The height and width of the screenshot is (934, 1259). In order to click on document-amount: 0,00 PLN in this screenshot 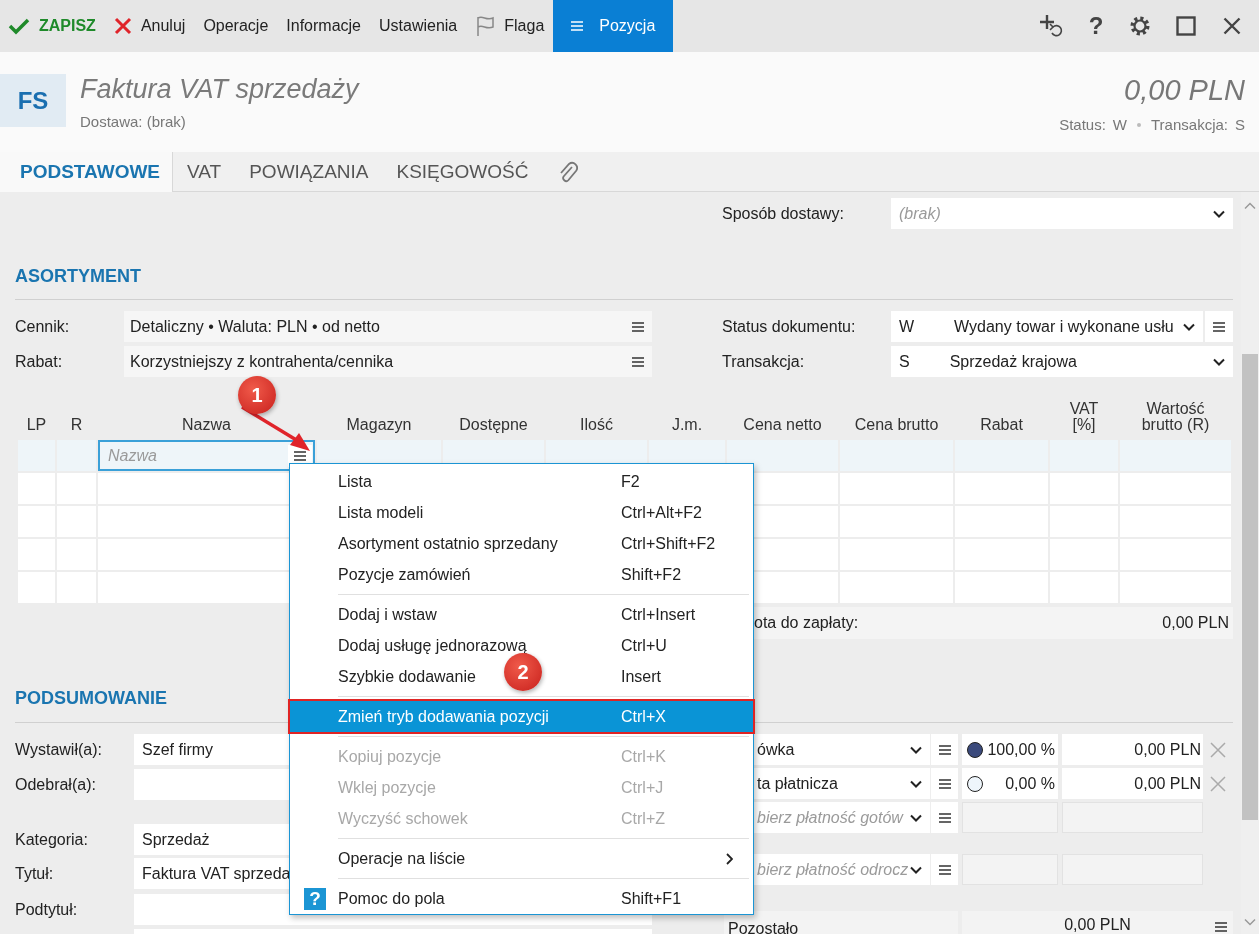, I will do `click(1184, 90)`.